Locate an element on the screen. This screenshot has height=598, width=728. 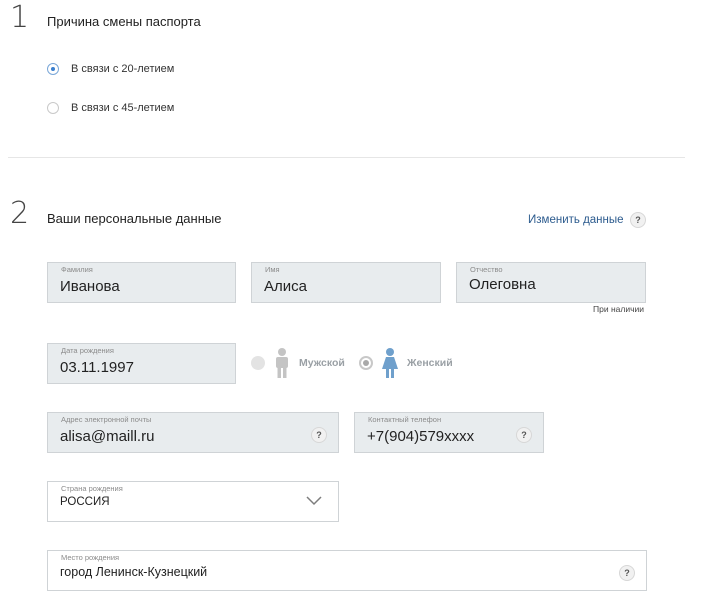
reason-option-20: В связи с 20-летием is located at coordinates (110, 69).